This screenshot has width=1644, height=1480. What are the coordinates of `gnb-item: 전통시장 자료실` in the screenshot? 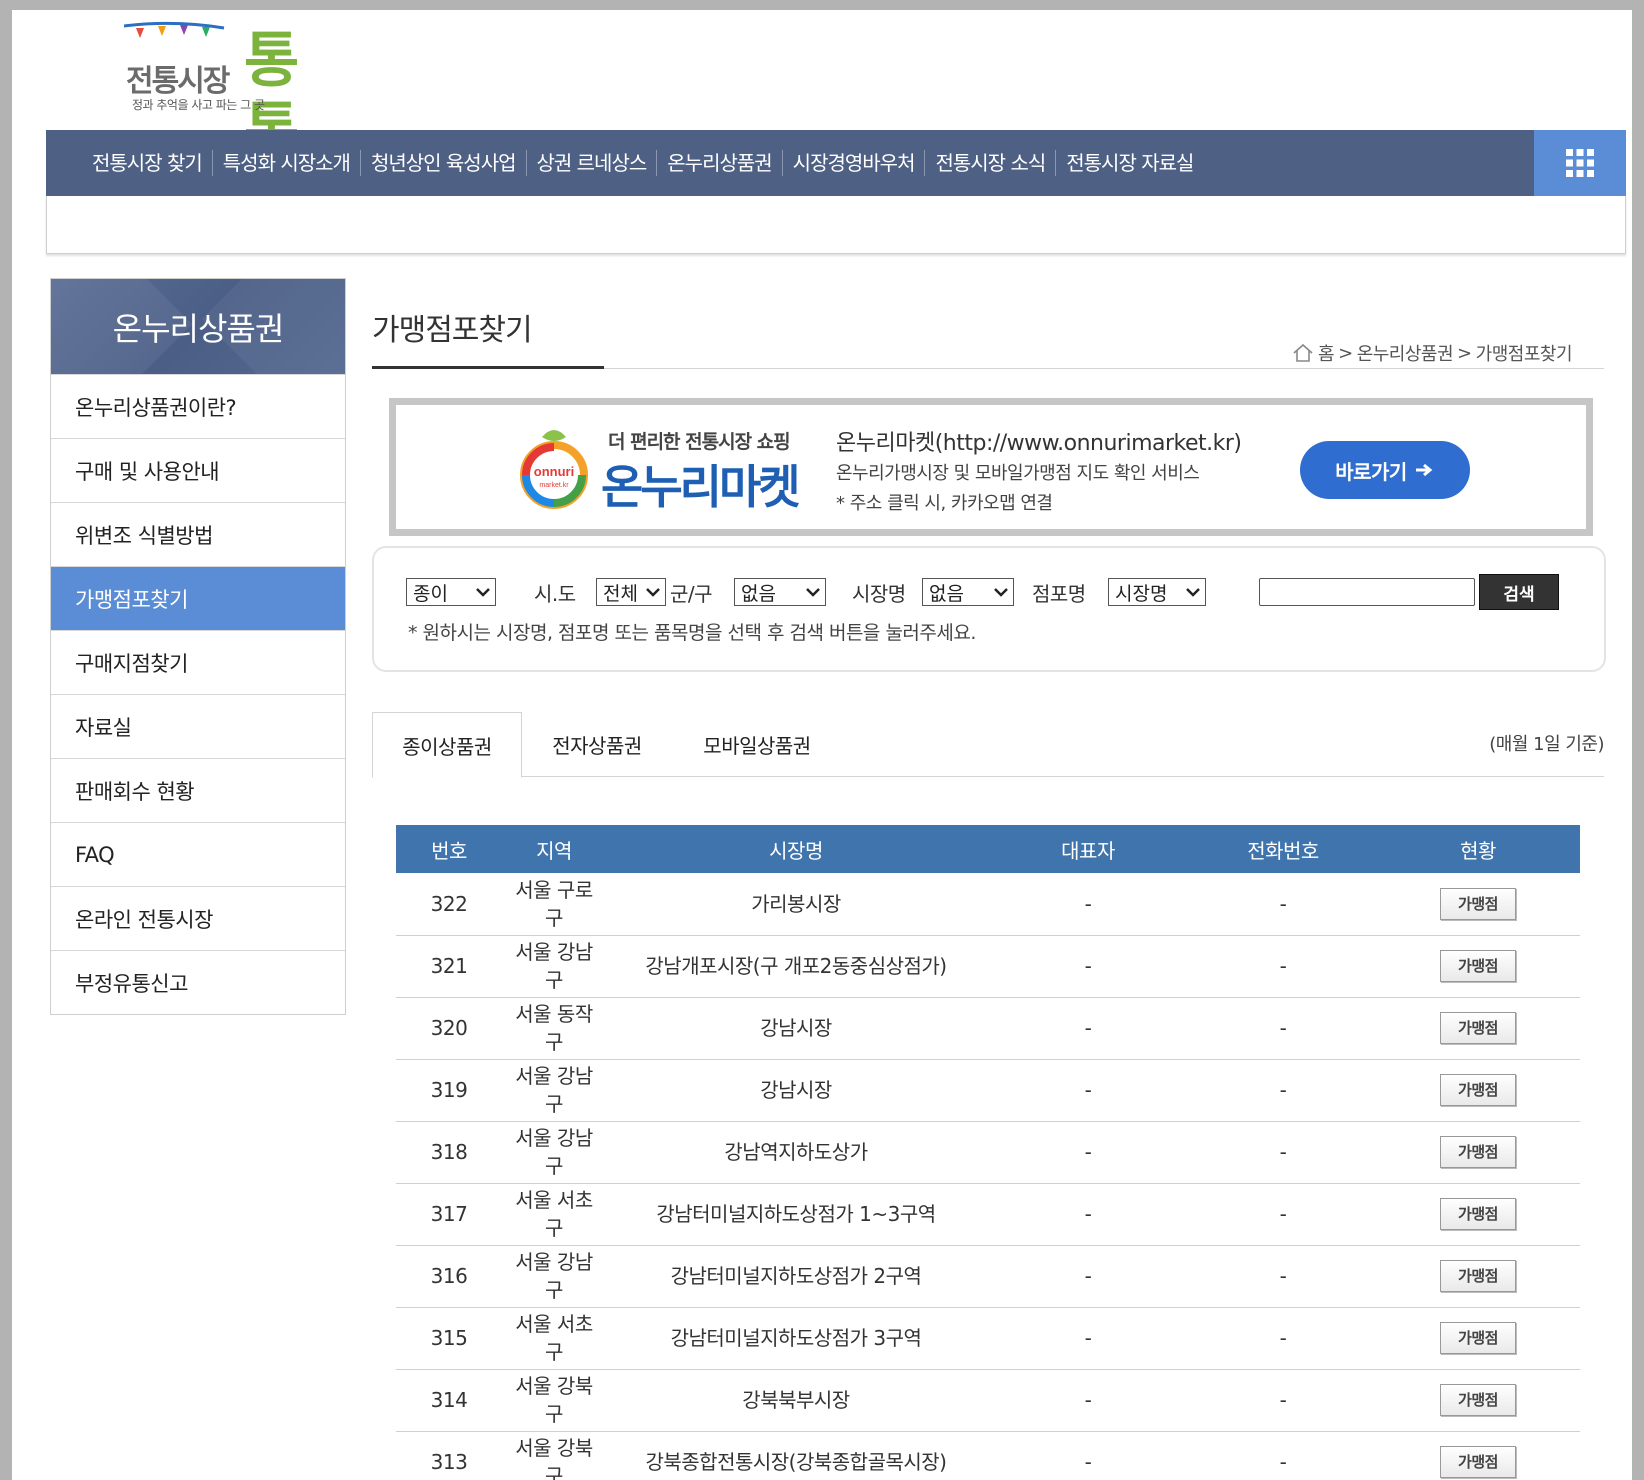 It's located at (1129, 163).